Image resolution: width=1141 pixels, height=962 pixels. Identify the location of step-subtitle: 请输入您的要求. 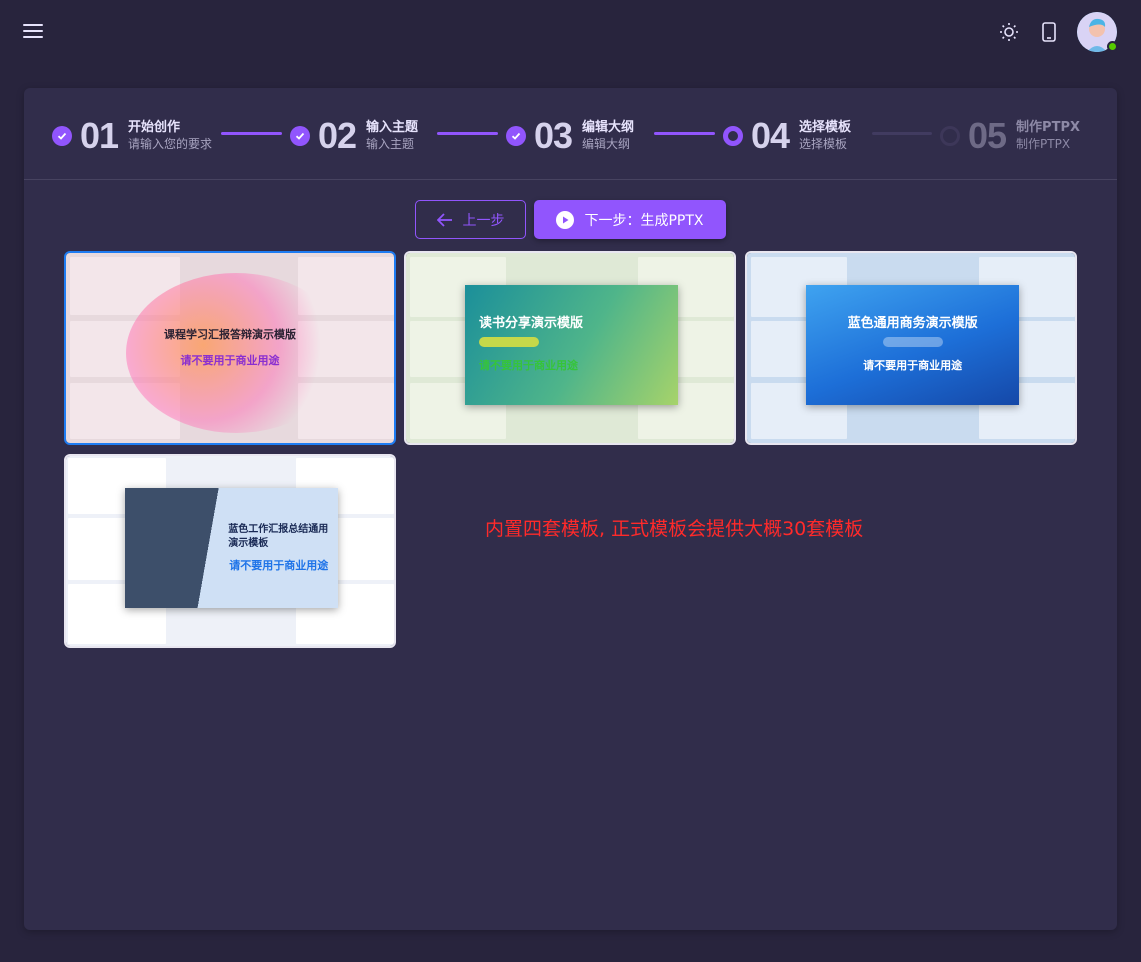
(170, 144).